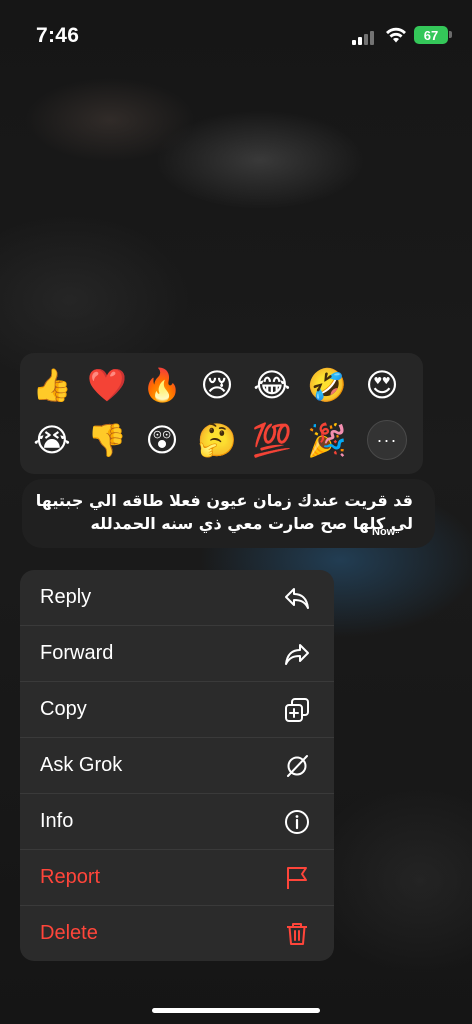  I want to click on battery-cap, so click(450, 34).